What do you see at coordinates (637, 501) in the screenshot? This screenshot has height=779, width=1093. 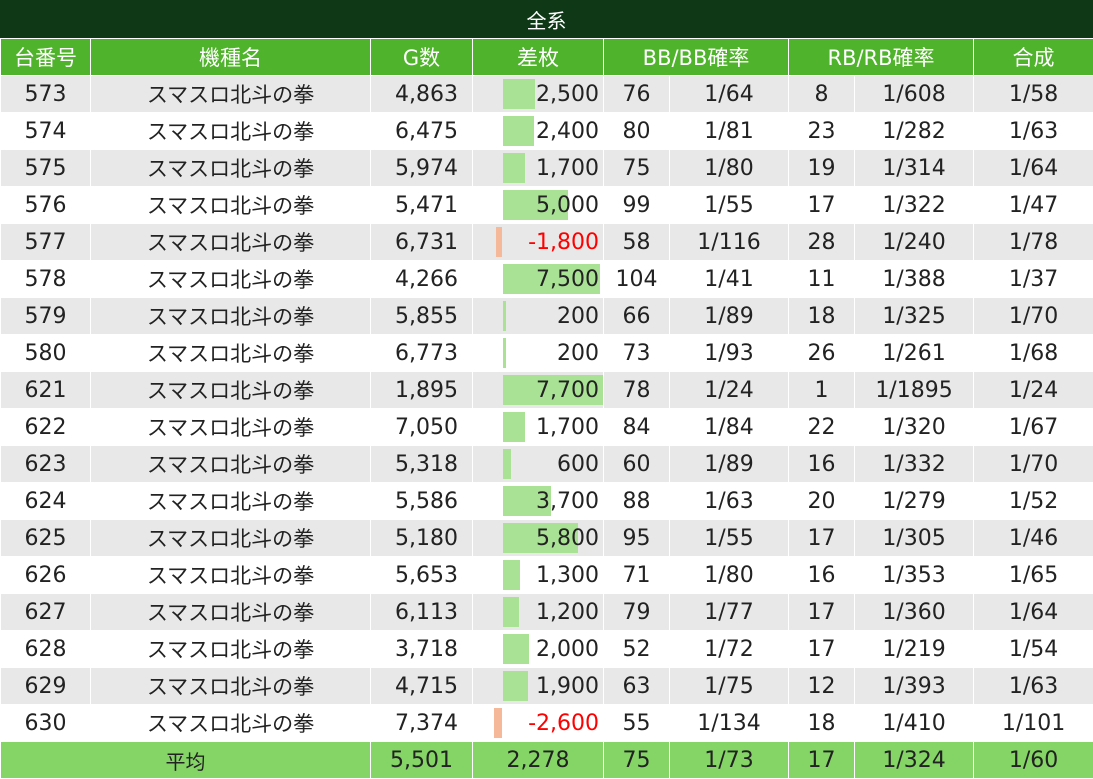 I see `cell-bb: 88` at bounding box center [637, 501].